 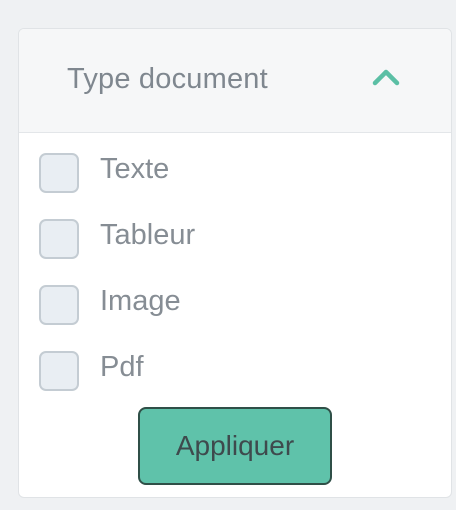 What do you see at coordinates (167, 79) in the screenshot?
I see `filter-title: Type document` at bounding box center [167, 79].